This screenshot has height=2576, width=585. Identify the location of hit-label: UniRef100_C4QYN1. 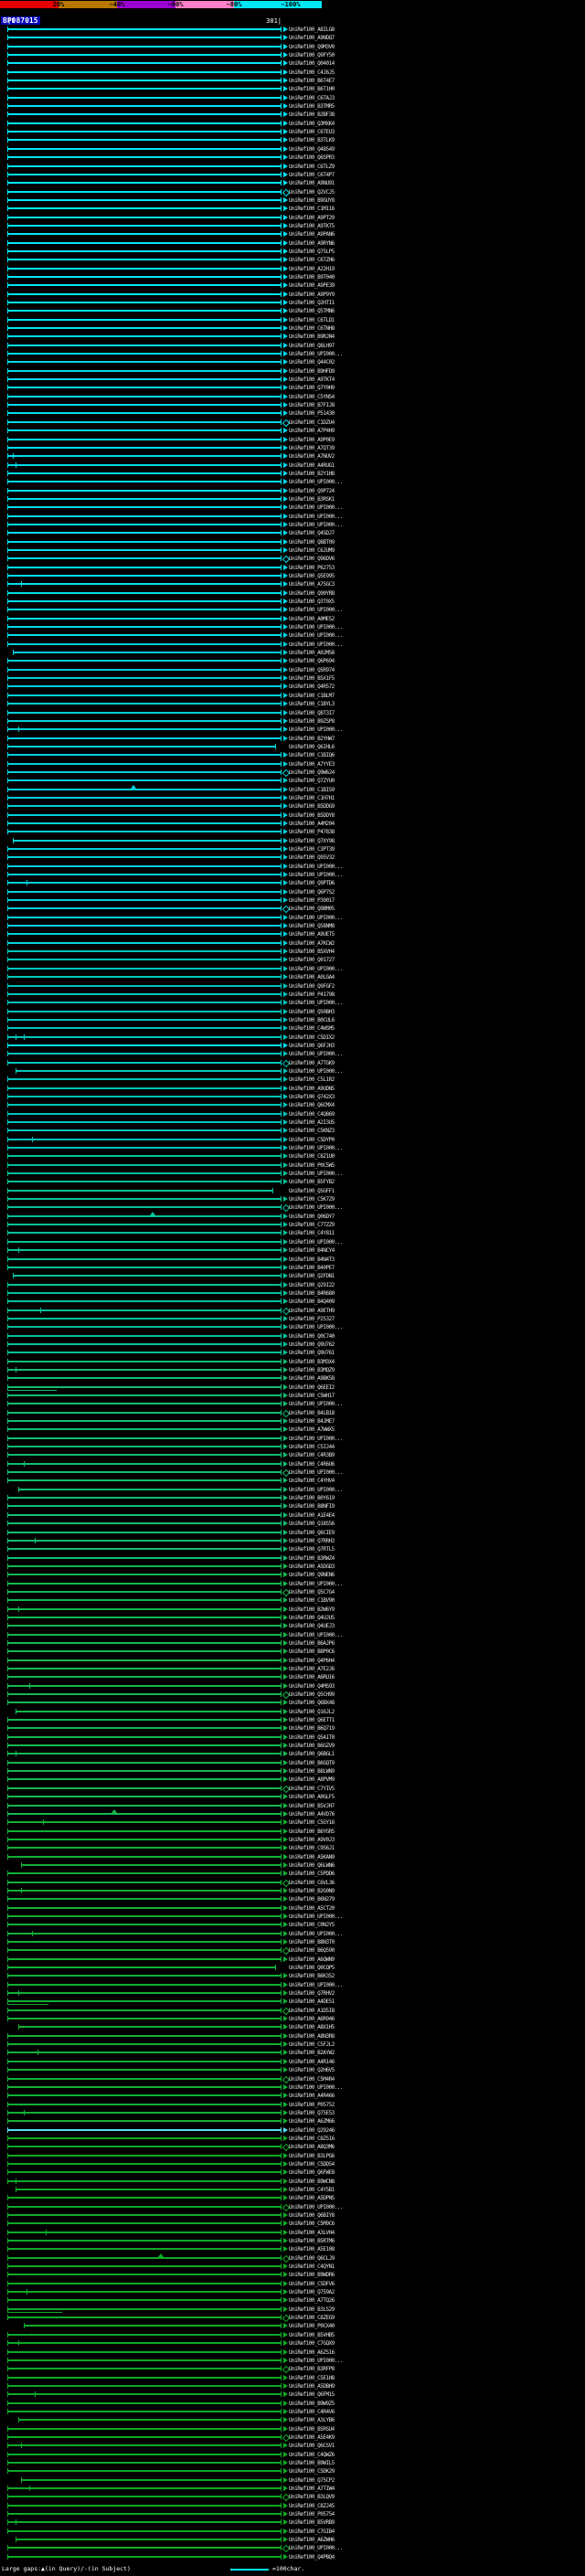
(312, 2267).